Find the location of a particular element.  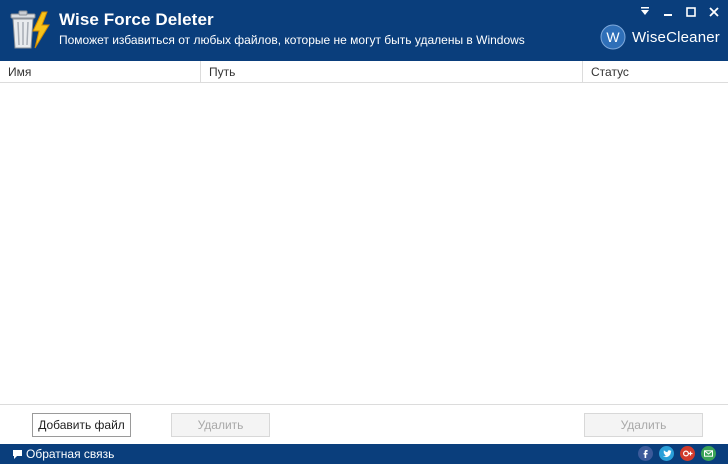

brand-logo-letter: W is located at coordinates (613, 37).